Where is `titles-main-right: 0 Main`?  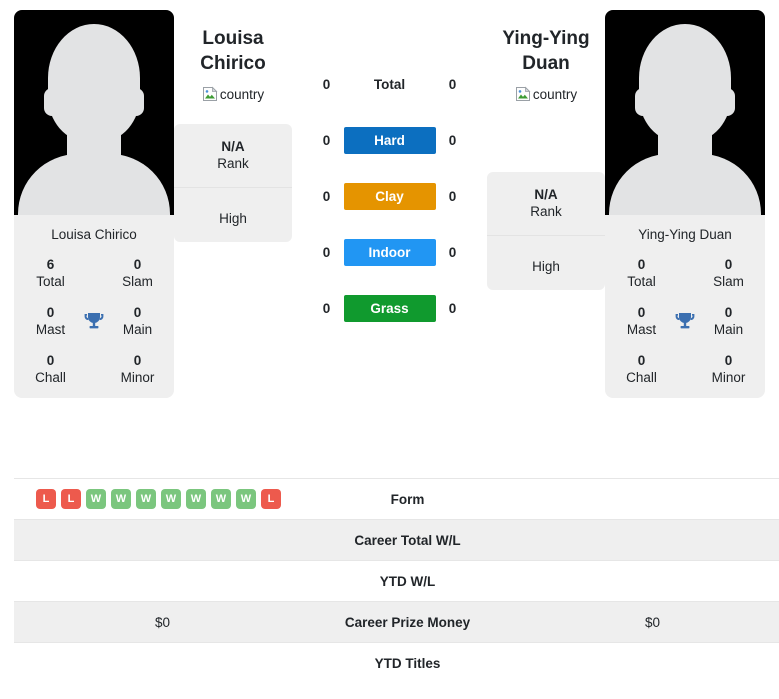
titles-main-right: 0 Main is located at coordinates (728, 322).